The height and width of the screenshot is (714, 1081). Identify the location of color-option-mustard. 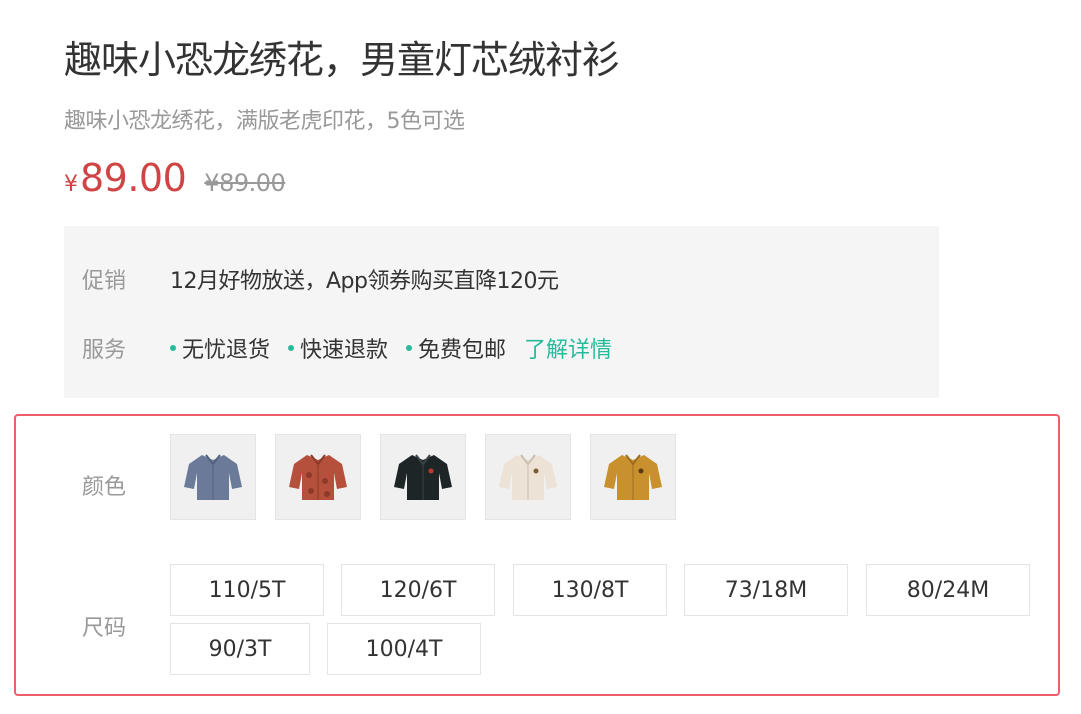
(633, 477).